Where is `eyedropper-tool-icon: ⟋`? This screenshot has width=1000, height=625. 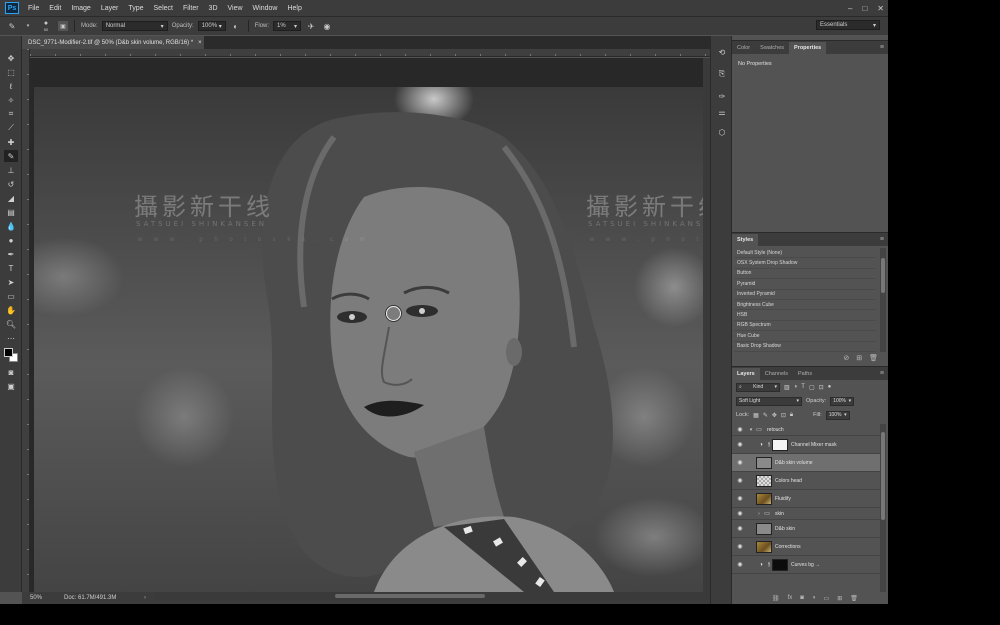
eyedropper-tool-icon: ⟋ is located at coordinates (11, 128).